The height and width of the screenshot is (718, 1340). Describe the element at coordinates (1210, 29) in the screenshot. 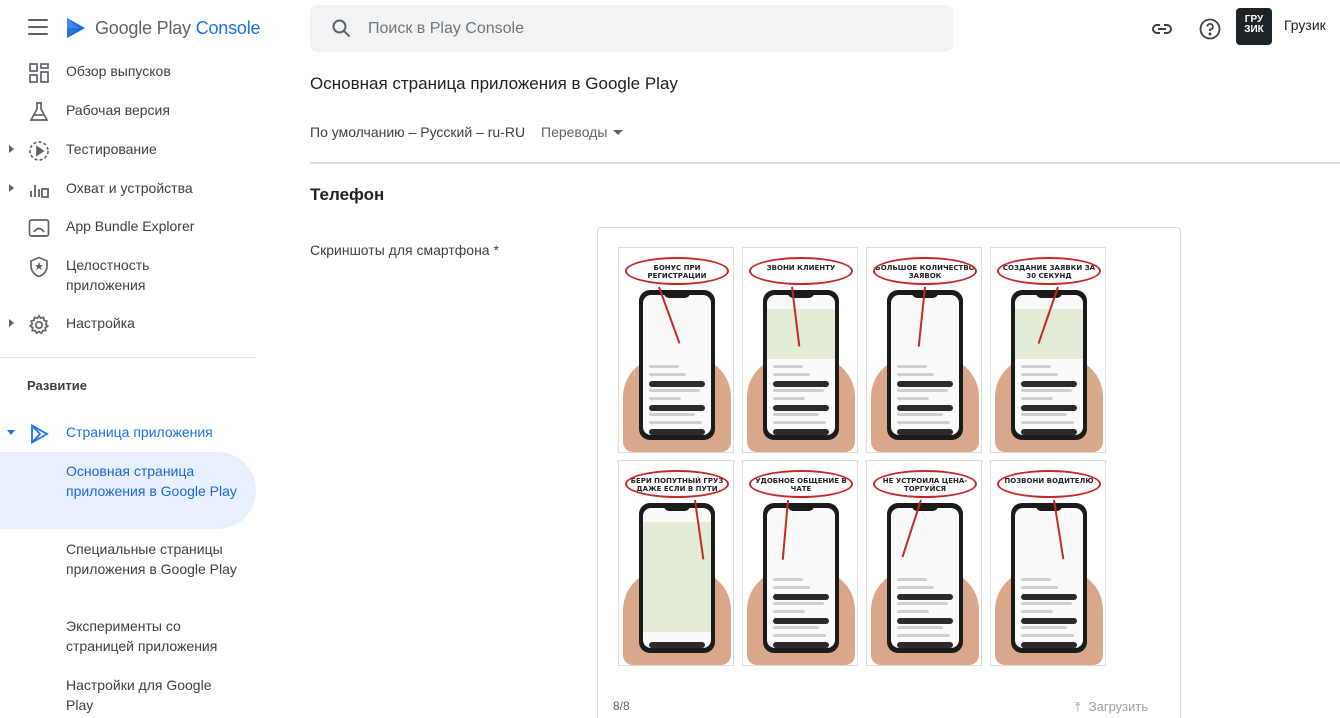

I see `help-icon` at that location.